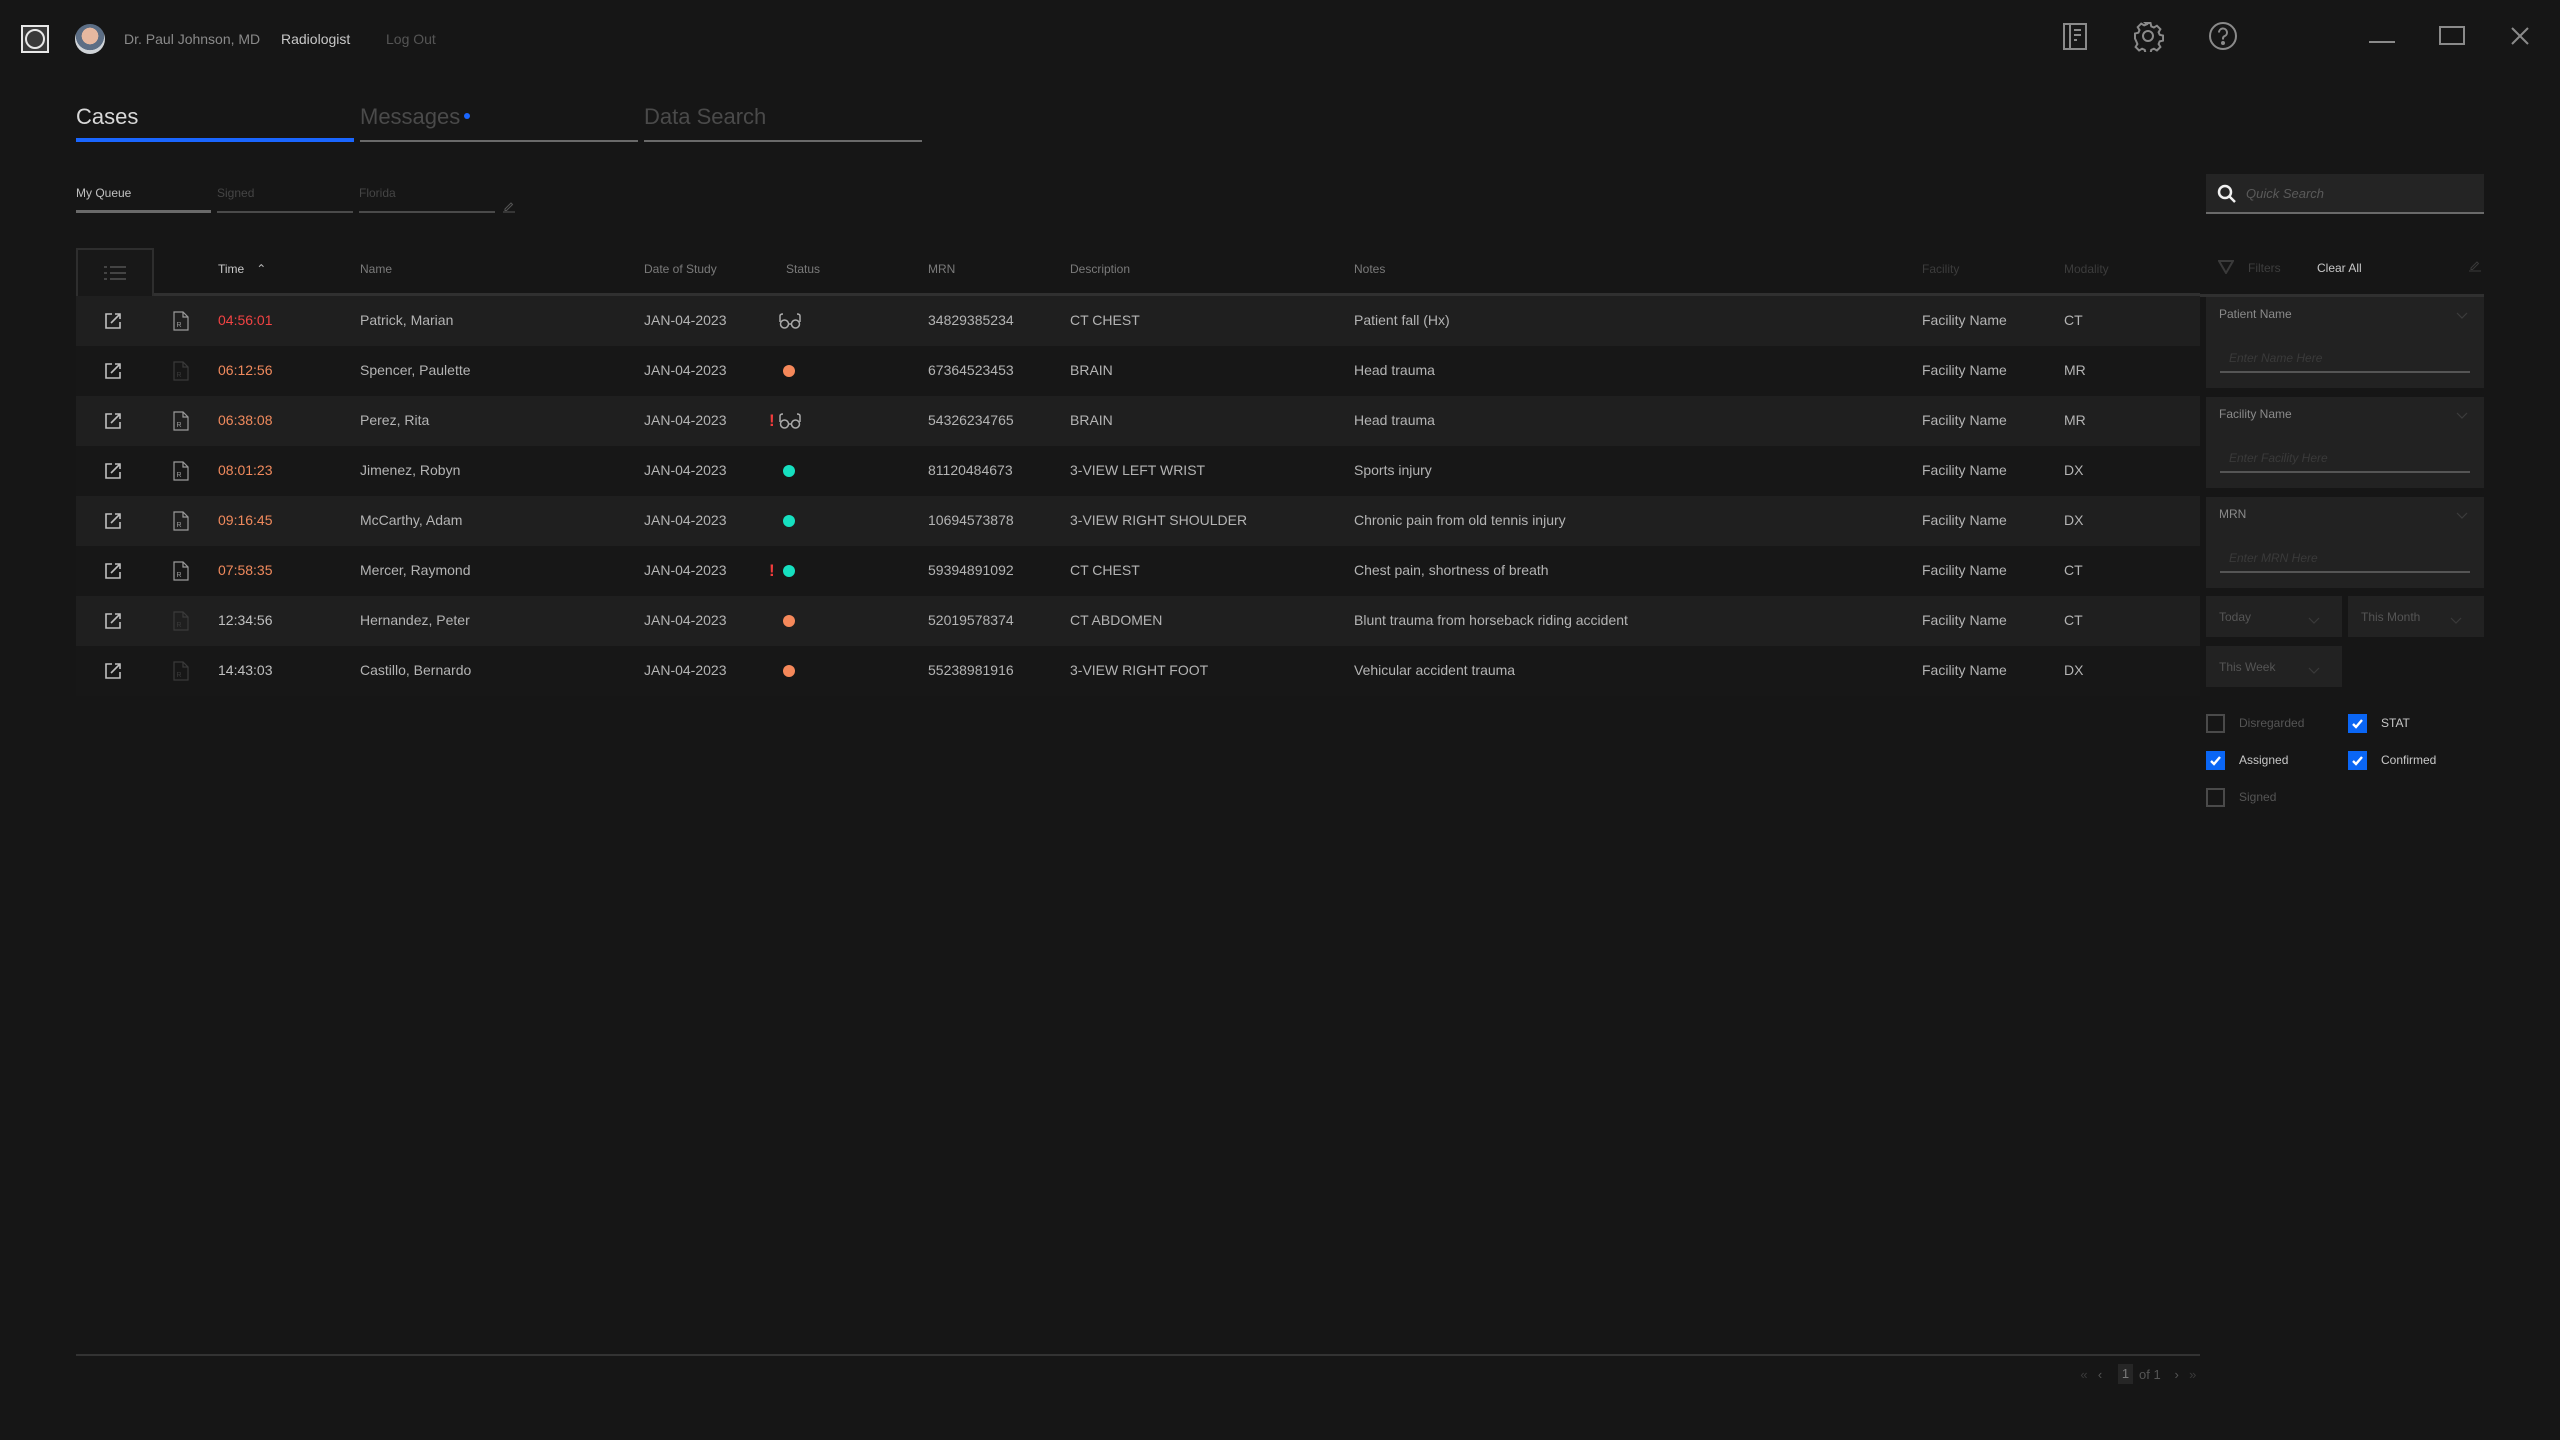 This screenshot has width=2560, height=1440. I want to click on column-header-time: Time ⌃, so click(242, 269).